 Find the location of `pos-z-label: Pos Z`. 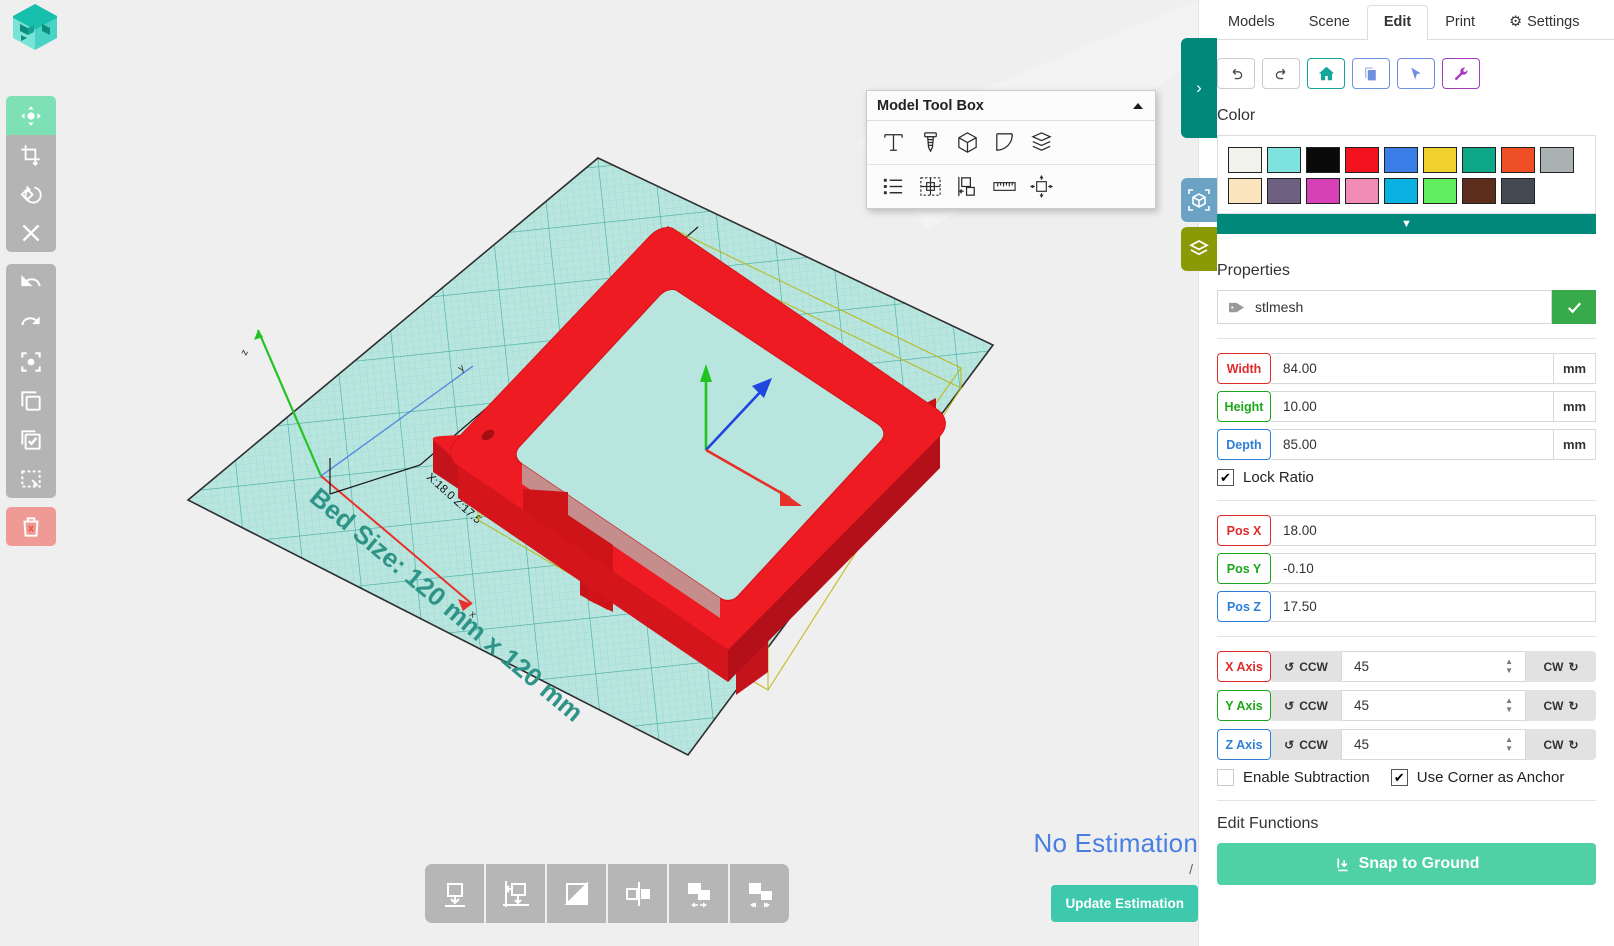

pos-z-label: Pos Z is located at coordinates (1244, 606).